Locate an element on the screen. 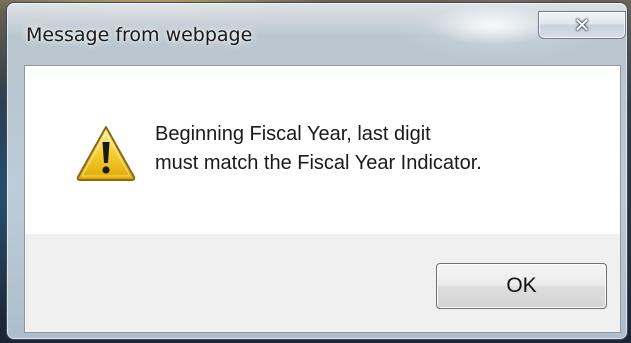 This screenshot has width=631, height=343. ok-button: OK is located at coordinates (521, 286).